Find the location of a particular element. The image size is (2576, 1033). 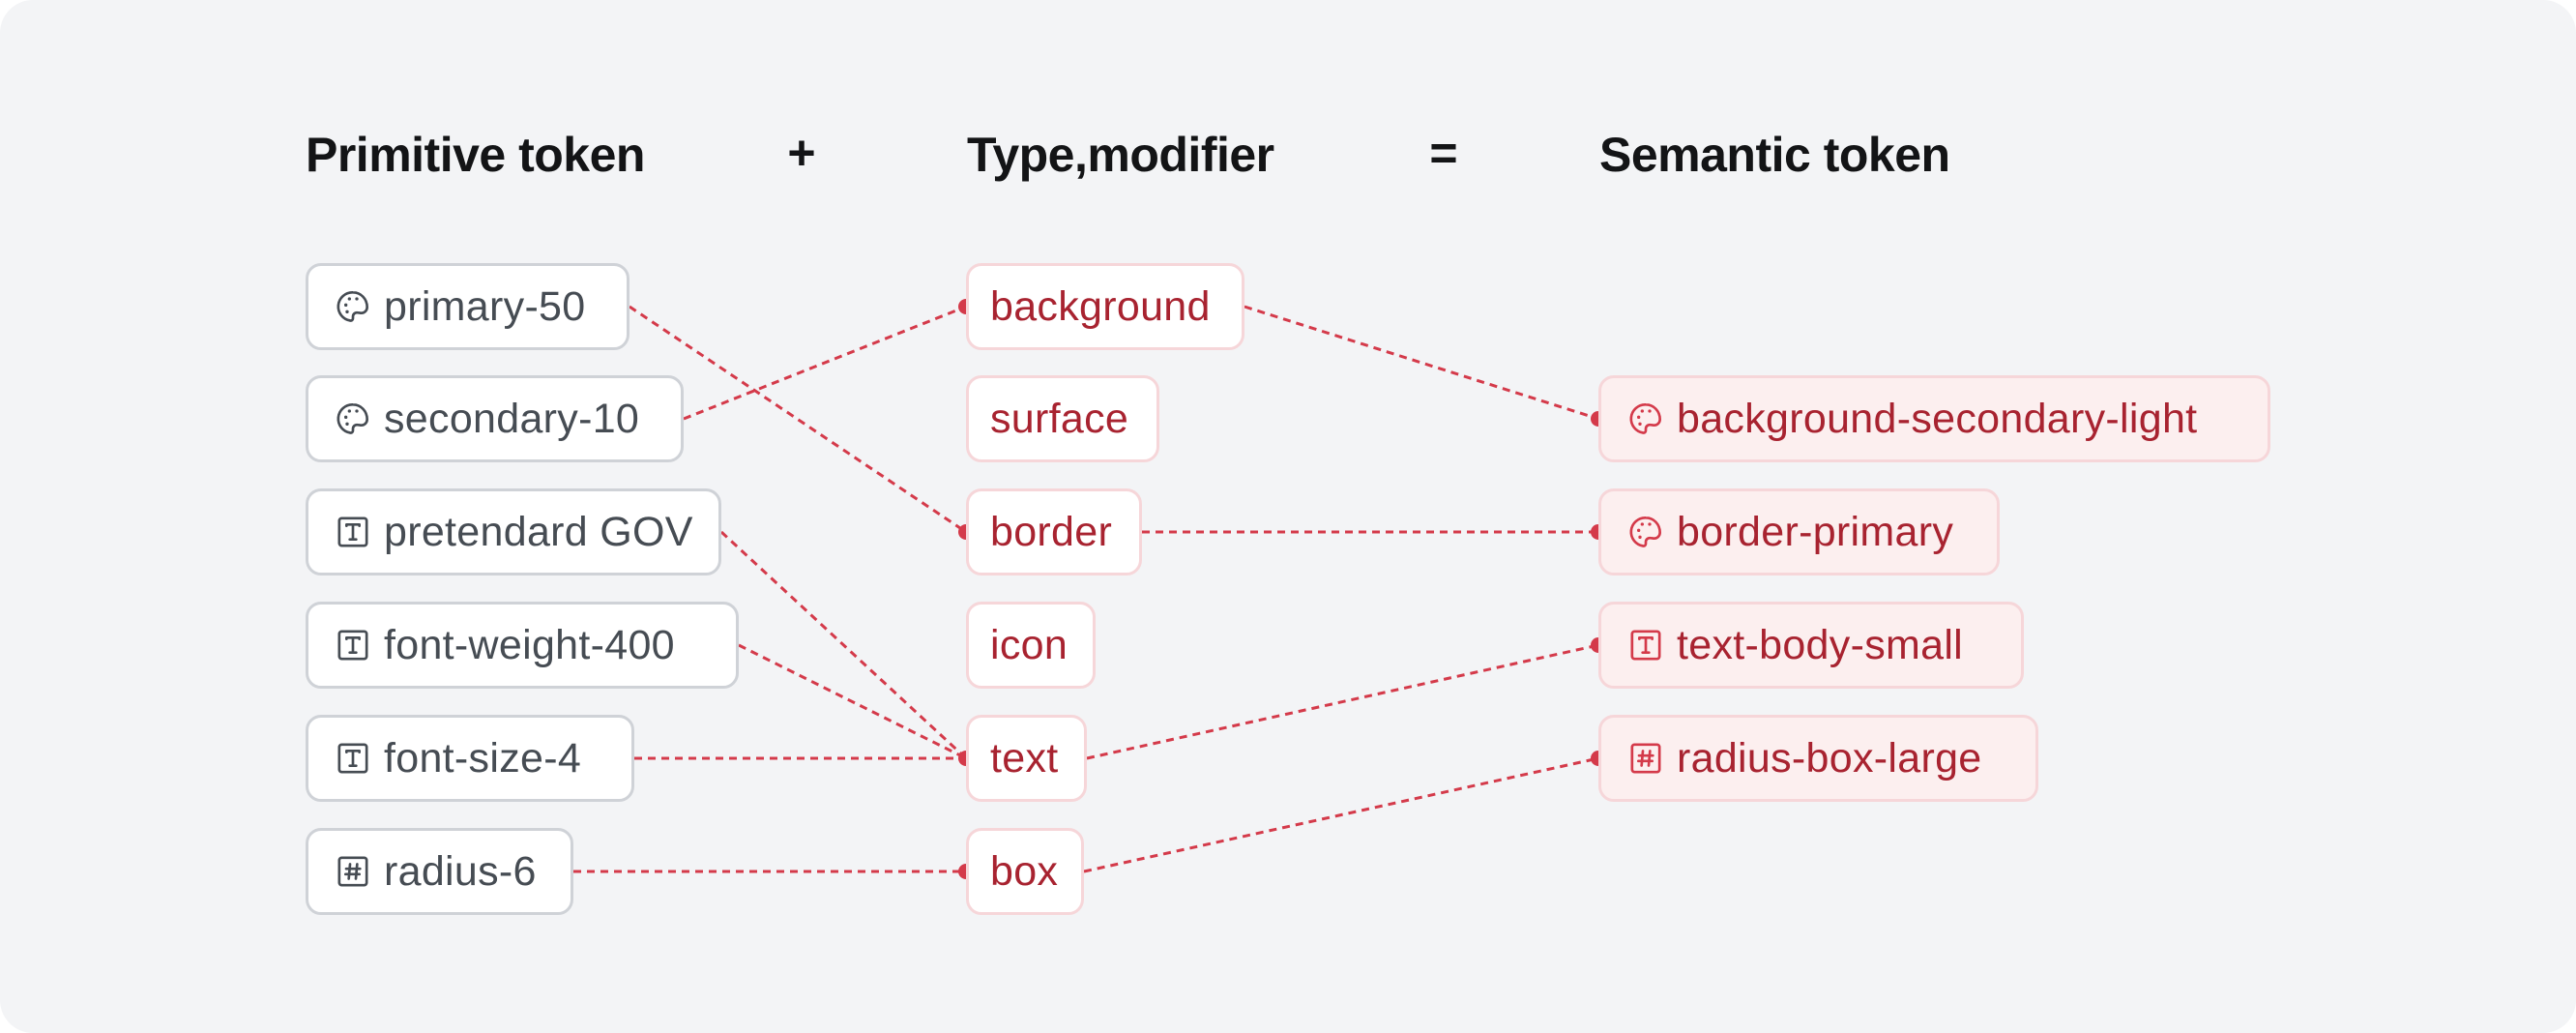

token-label: primary-50 is located at coordinates (485, 306).